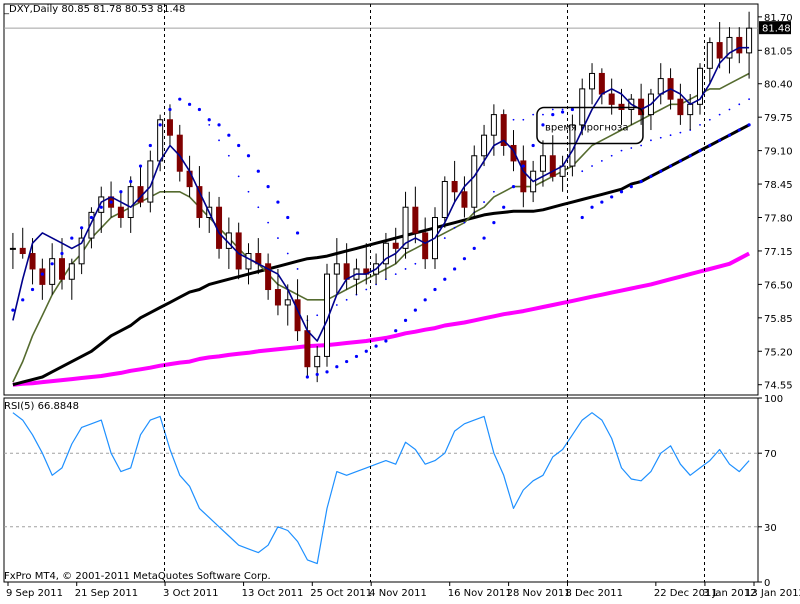  I want to click on price-tick-label: 75.85, so click(778, 319).